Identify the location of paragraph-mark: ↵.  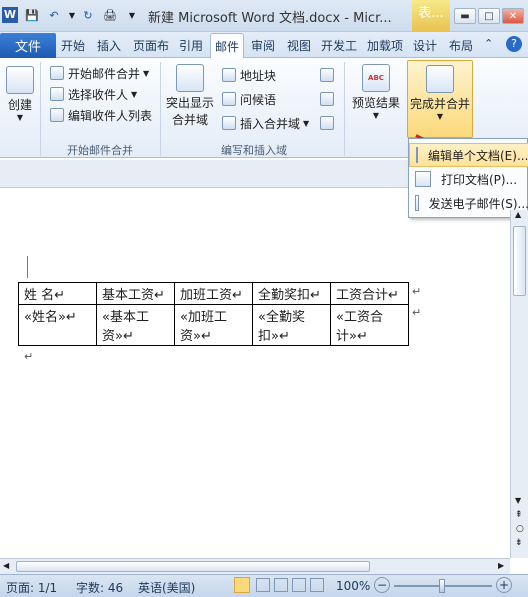
(29, 356).